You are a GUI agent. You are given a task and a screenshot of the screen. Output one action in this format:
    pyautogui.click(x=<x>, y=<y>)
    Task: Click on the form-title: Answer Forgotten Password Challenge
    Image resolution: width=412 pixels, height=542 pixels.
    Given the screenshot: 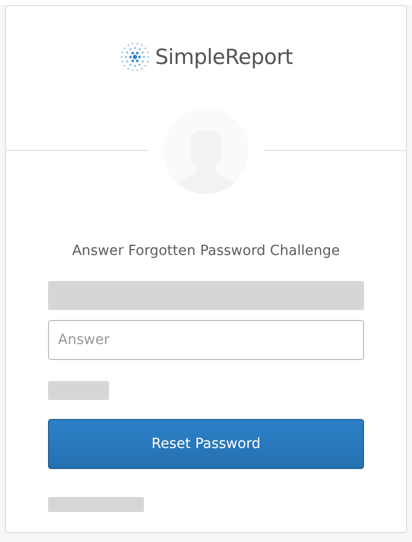 What is the action you would take?
    pyautogui.click(x=206, y=251)
    